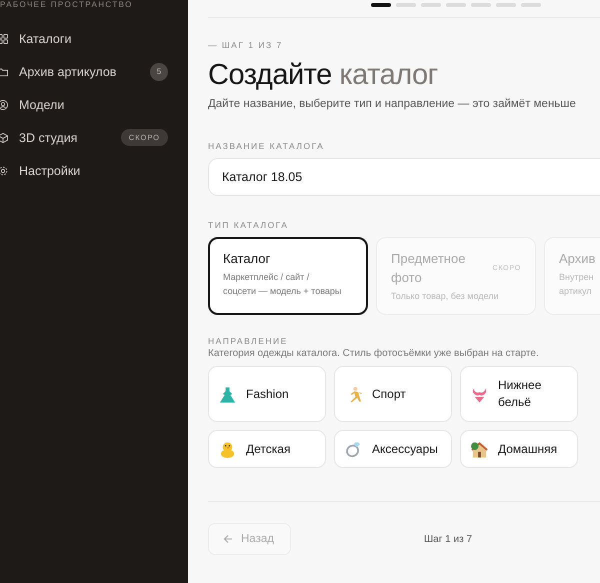 The height and width of the screenshot is (583, 600). Describe the element at coordinates (4, 137) in the screenshot. I see `cube-icon` at that location.